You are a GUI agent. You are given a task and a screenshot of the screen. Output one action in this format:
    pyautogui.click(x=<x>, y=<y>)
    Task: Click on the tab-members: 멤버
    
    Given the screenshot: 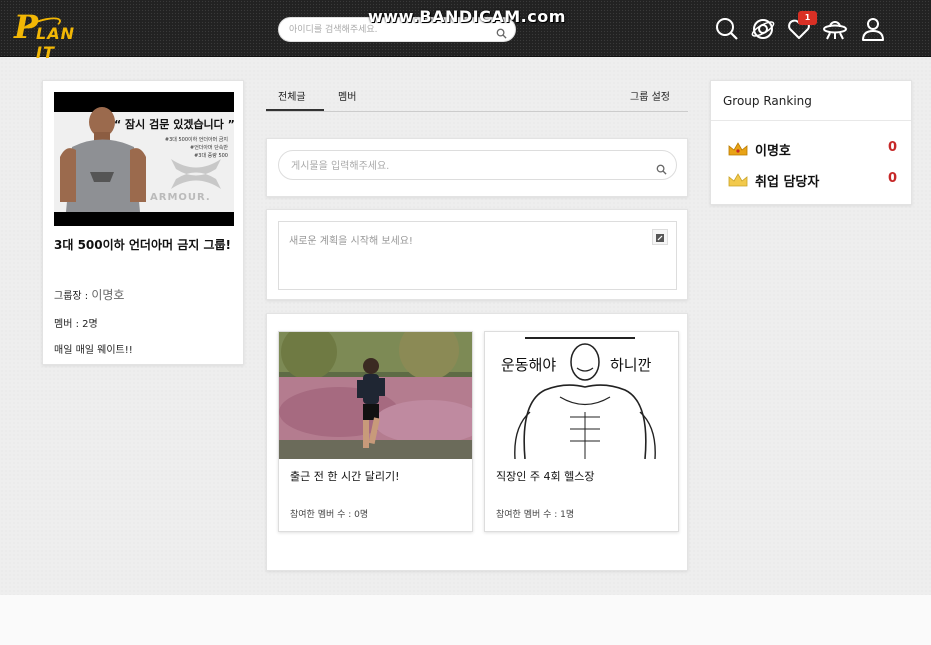 What is the action you would take?
    pyautogui.click(x=347, y=95)
    